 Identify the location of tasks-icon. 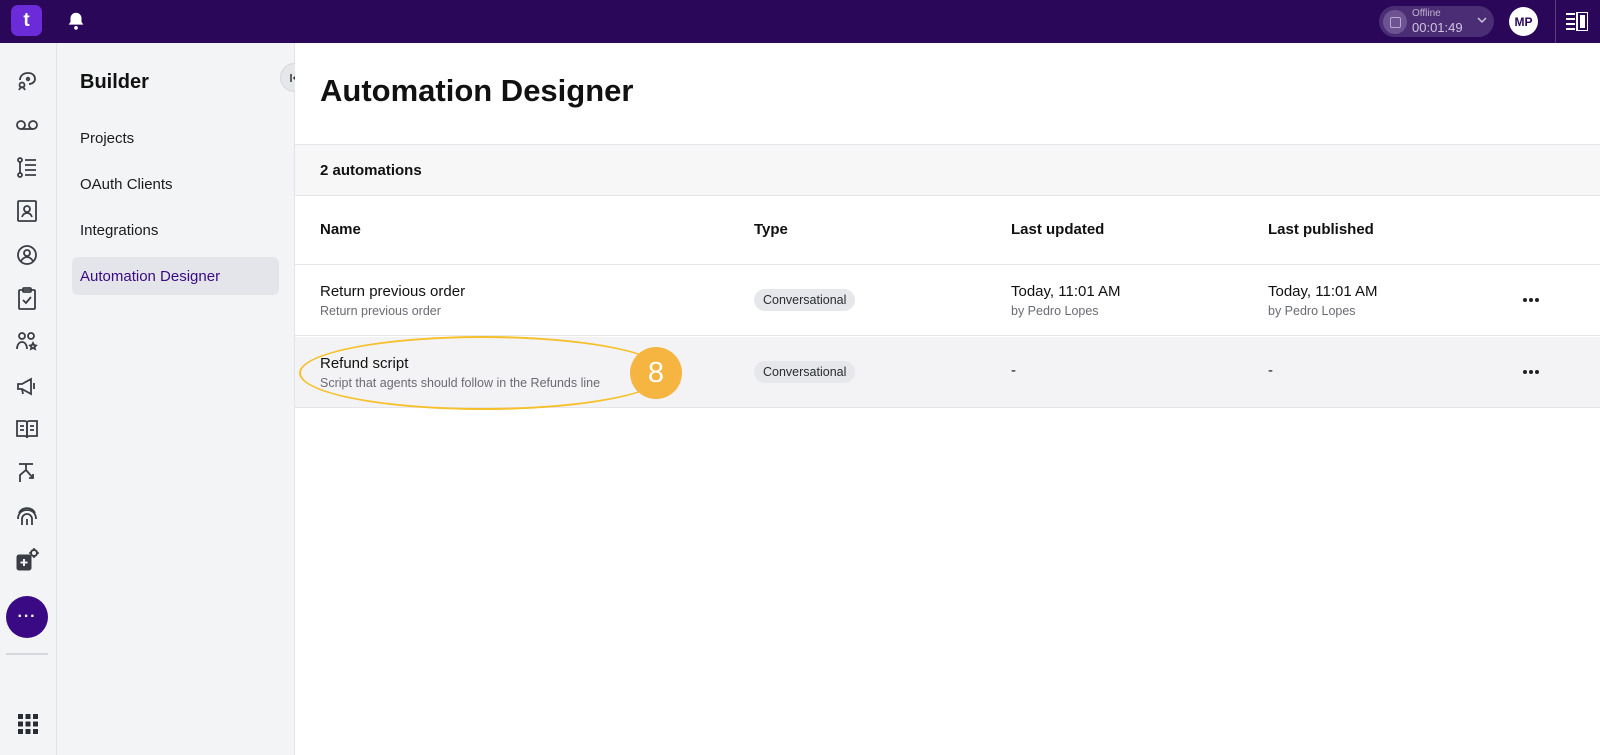
(27, 299).